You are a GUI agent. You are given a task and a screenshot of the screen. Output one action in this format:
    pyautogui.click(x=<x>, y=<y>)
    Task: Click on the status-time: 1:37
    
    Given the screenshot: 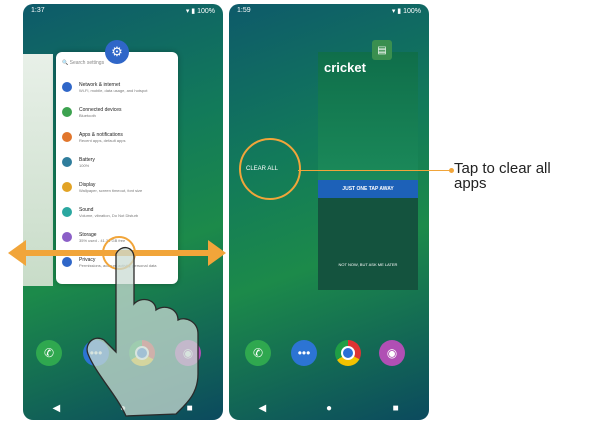 What is the action you would take?
    pyautogui.click(x=38, y=10)
    